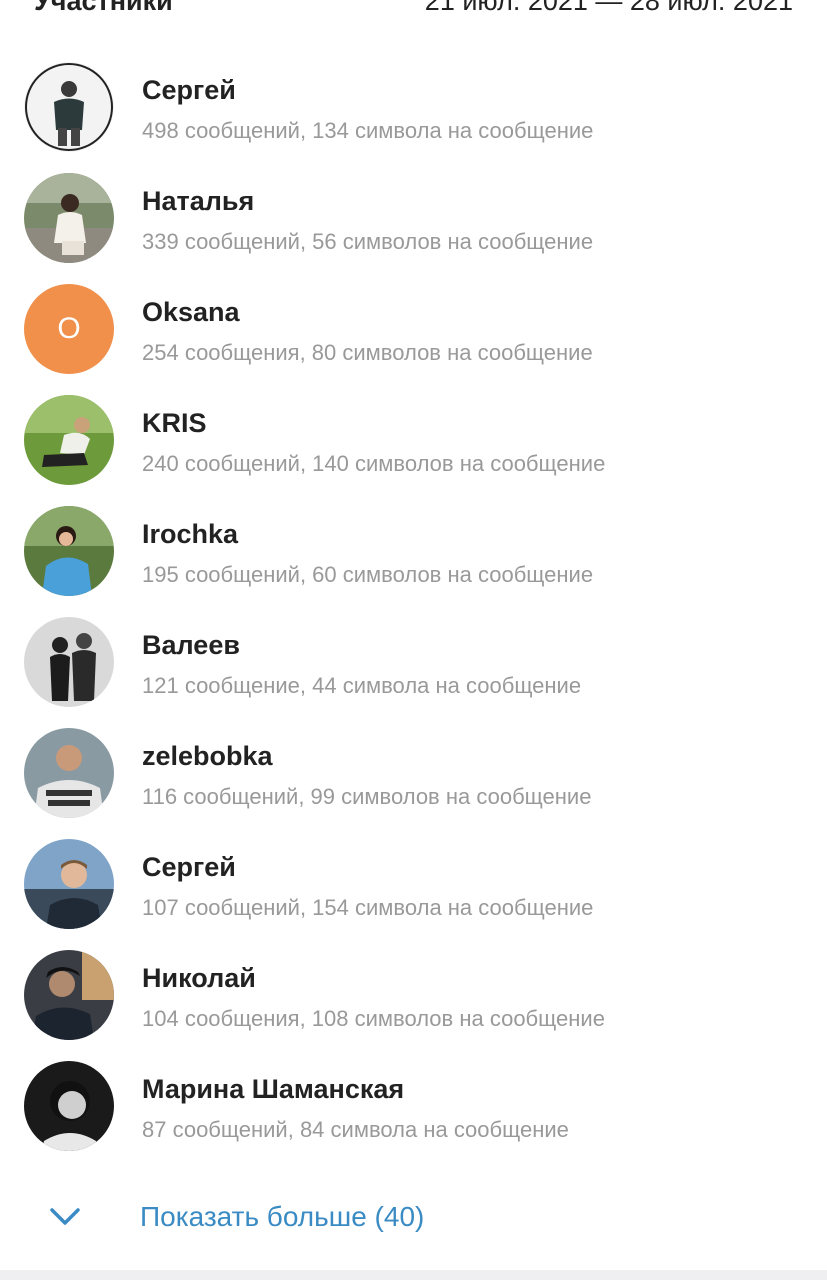 This screenshot has width=827, height=1280. Describe the element at coordinates (368, 241) in the screenshot. I see `member-stats: 339 сообщений, 56 символов на сообщение` at that location.